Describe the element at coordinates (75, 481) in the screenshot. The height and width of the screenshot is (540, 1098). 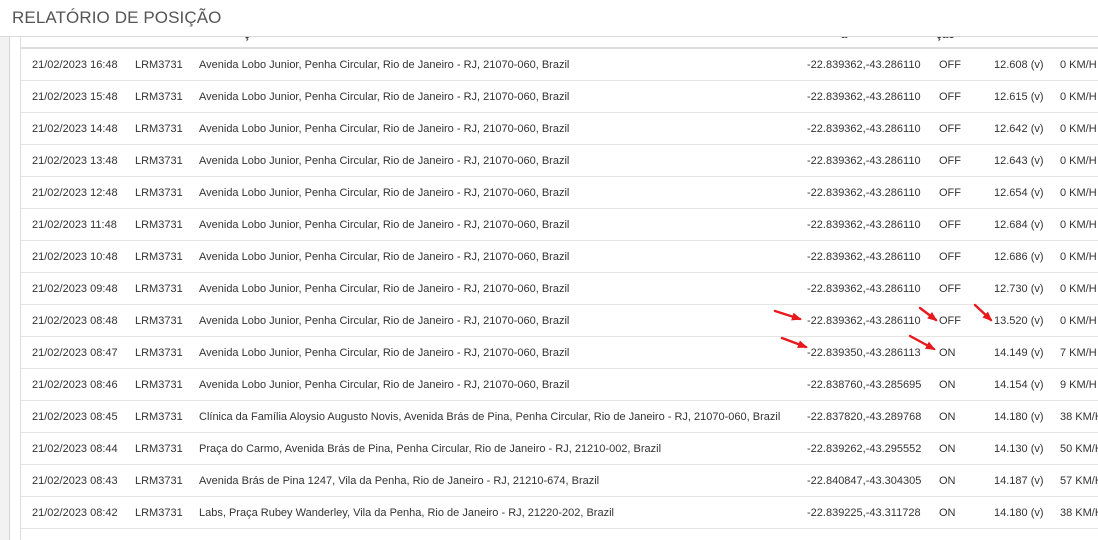
I see `row-date: 21/02/2023 08:43` at that location.